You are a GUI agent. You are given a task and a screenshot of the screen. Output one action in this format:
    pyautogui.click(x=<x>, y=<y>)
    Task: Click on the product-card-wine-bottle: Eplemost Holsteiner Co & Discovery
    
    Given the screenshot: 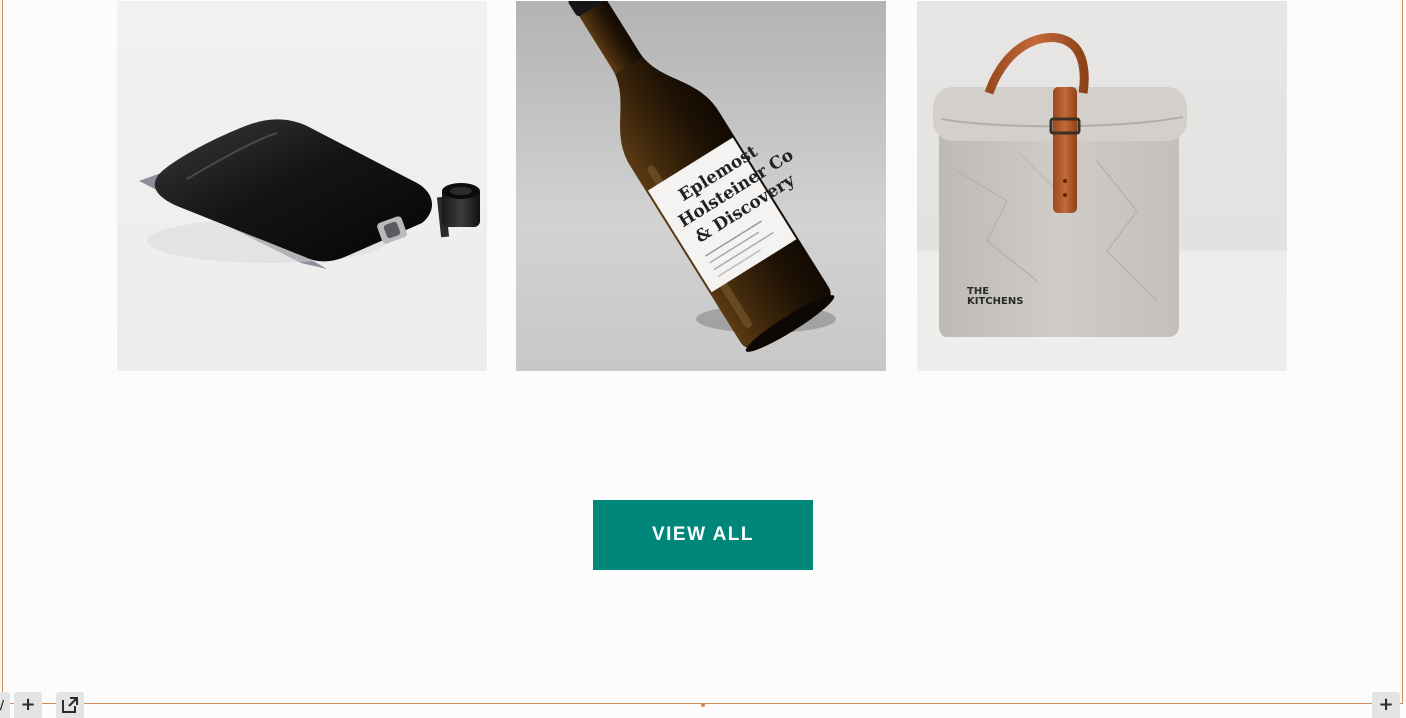 What is the action you would take?
    pyautogui.click(x=701, y=186)
    